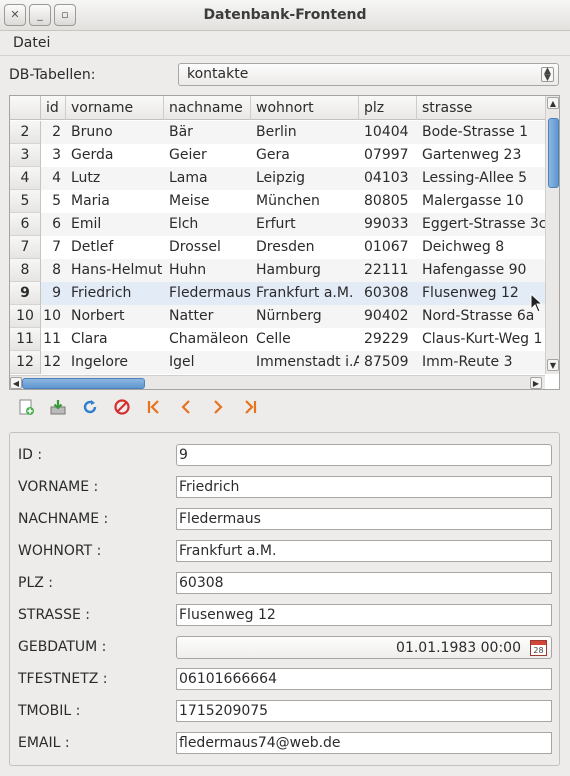  What do you see at coordinates (207, 178) in the screenshot?
I see `cell-nachname: Lama` at bounding box center [207, 178].